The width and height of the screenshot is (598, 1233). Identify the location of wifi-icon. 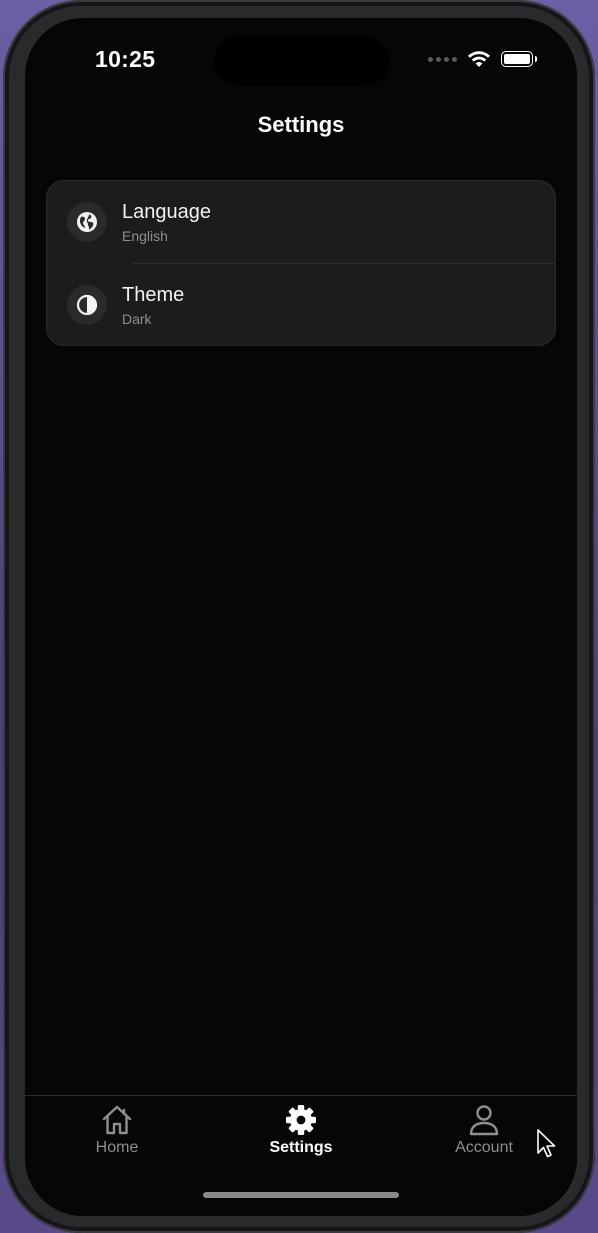
(479, 59).